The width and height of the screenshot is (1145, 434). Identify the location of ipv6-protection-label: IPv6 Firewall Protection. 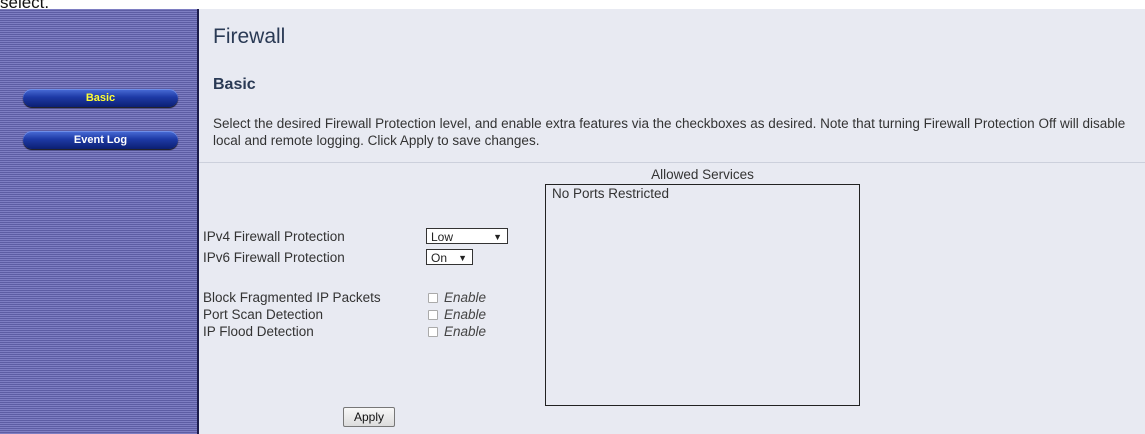
(274, 257).